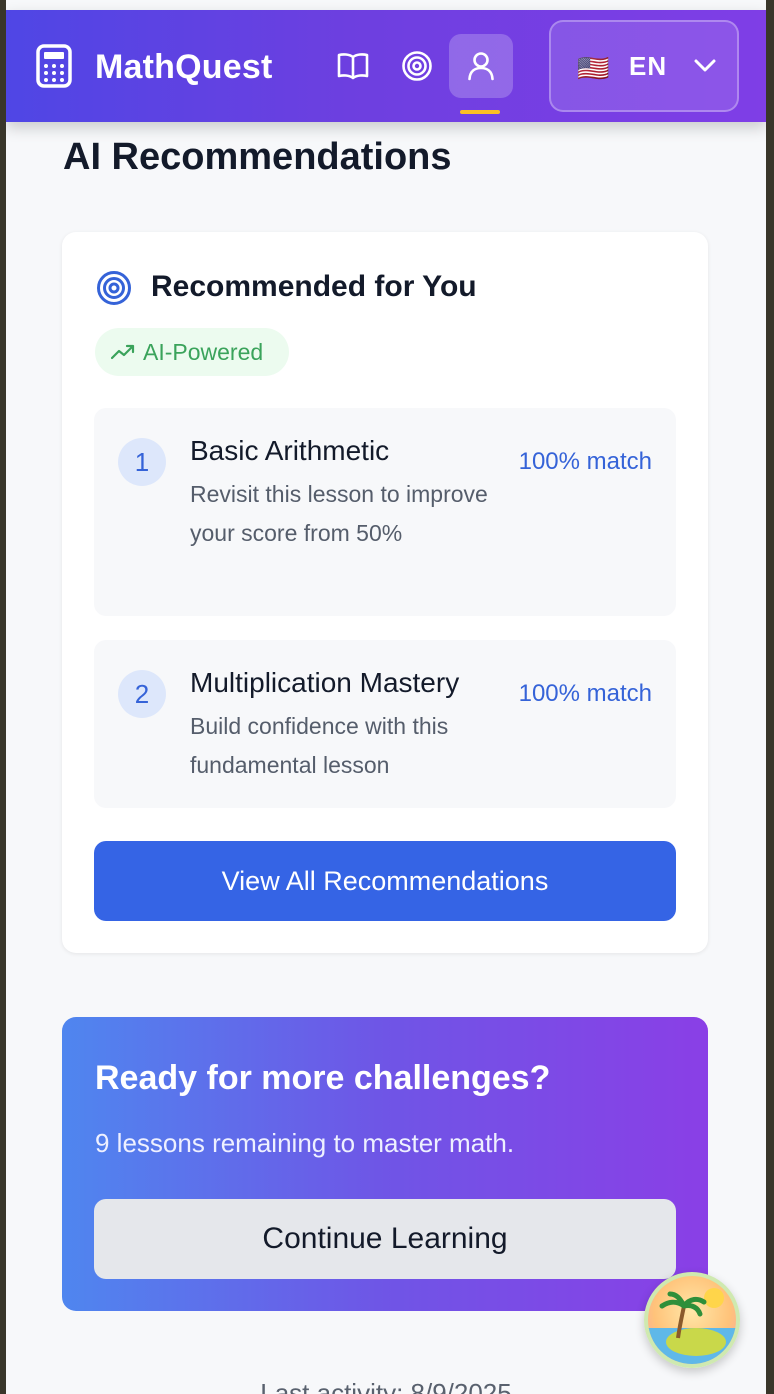  What do you see at coordinates (648, 65) in the screenshot?
I see `language-code: EN` at bounding box center [648, 65].